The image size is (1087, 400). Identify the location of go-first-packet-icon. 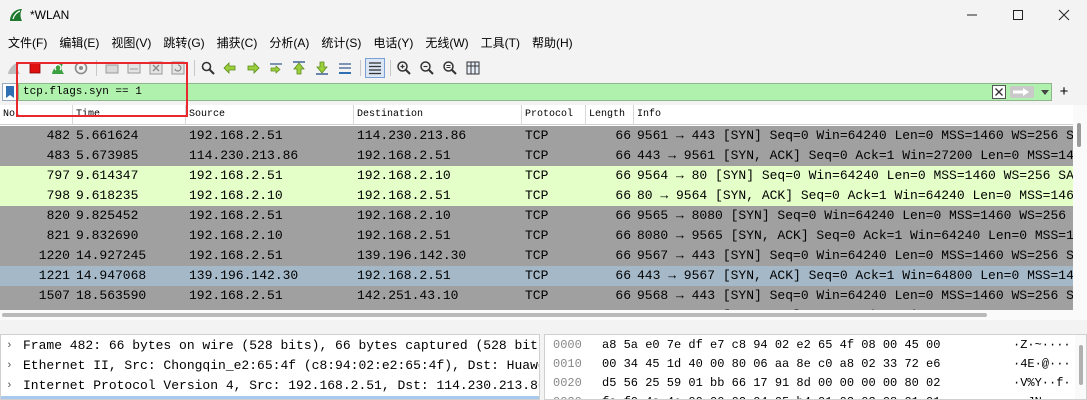
(299, 68).